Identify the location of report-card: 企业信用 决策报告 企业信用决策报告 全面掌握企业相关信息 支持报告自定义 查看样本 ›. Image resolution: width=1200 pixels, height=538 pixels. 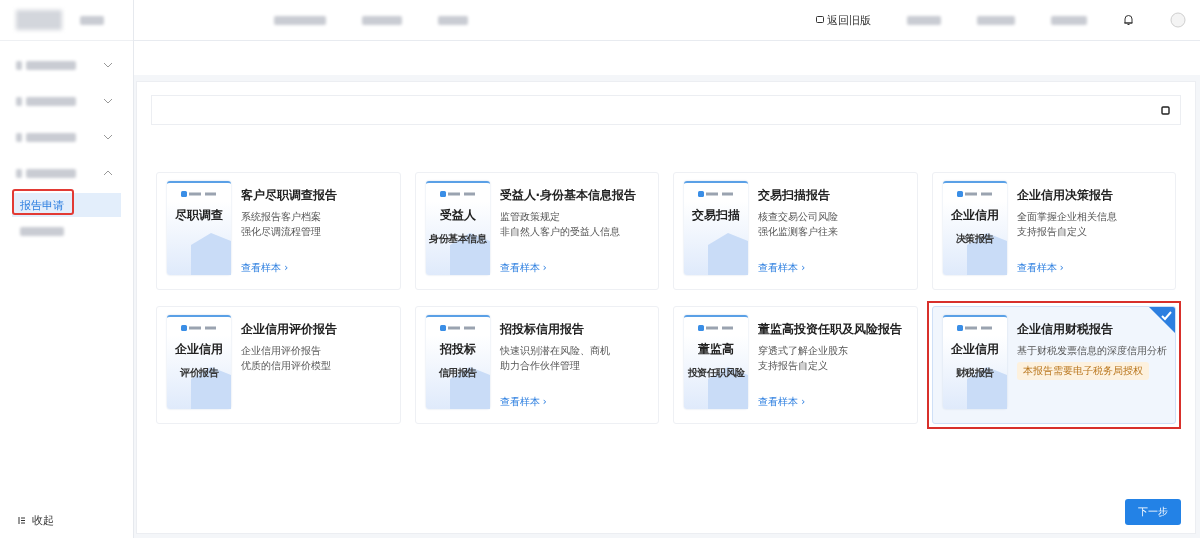
(1053, 231).